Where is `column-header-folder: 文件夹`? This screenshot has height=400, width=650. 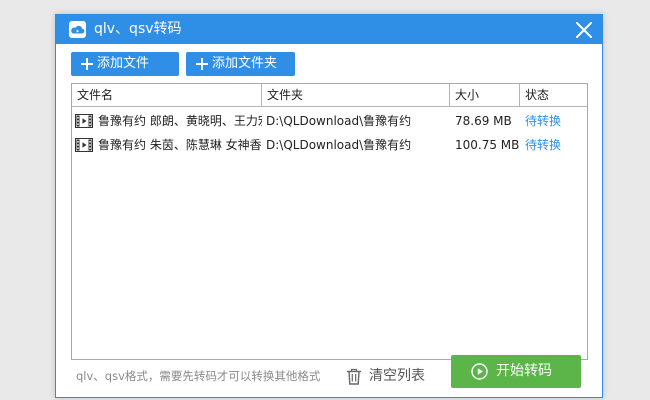
column-header-folder: 文件夹 is located at coordinates (356, 95).